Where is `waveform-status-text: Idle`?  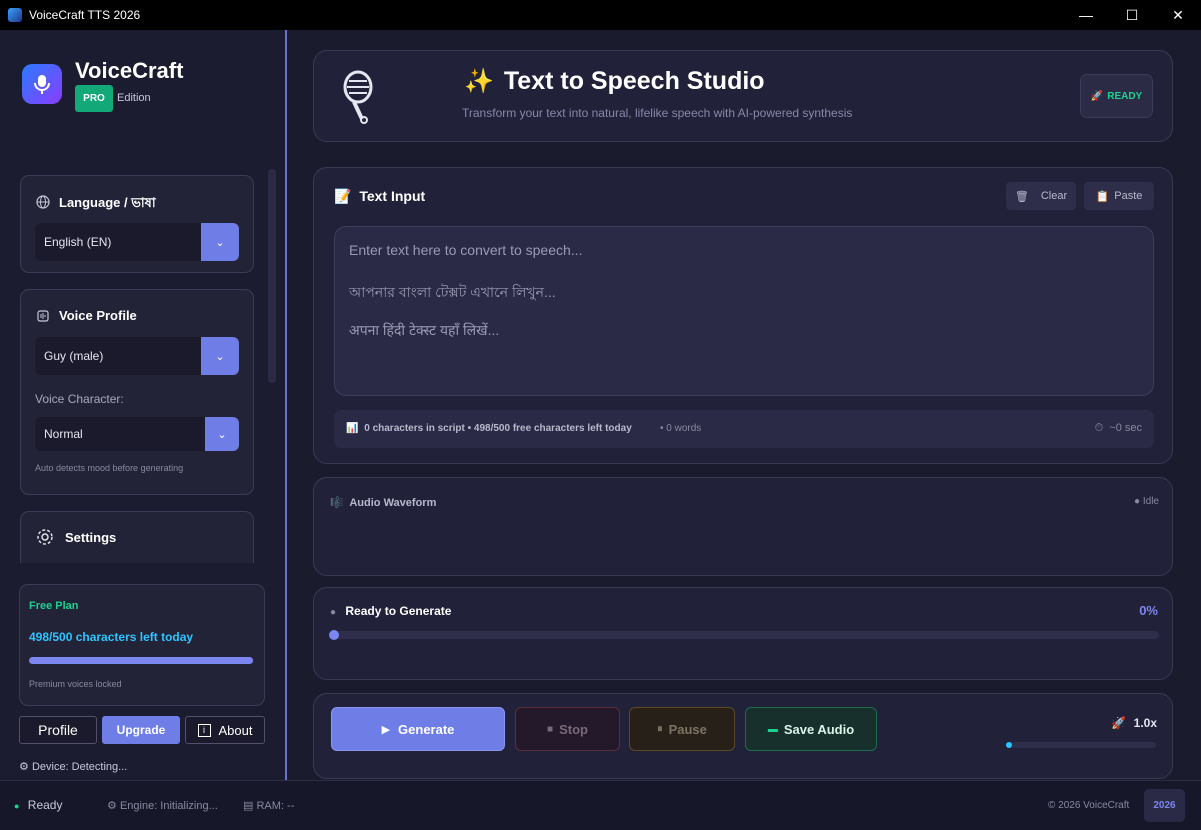
waveform-status-text: Idle is located at coordinates (1150, 501).